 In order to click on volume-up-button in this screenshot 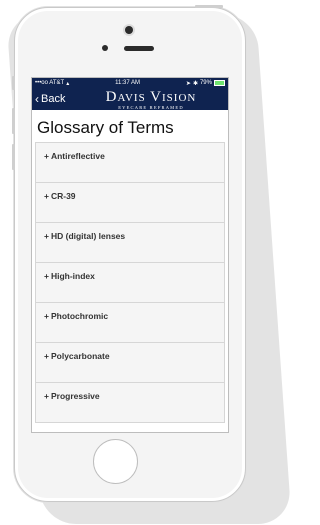, I will do `click(13, 121)`.